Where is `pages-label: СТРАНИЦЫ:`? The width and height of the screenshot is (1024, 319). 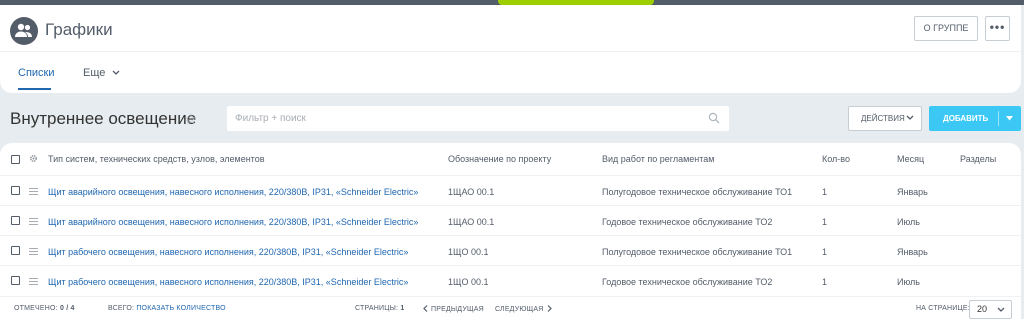 pages-label: СТРАНИЦЫ: is located at coordinates (377, 308).